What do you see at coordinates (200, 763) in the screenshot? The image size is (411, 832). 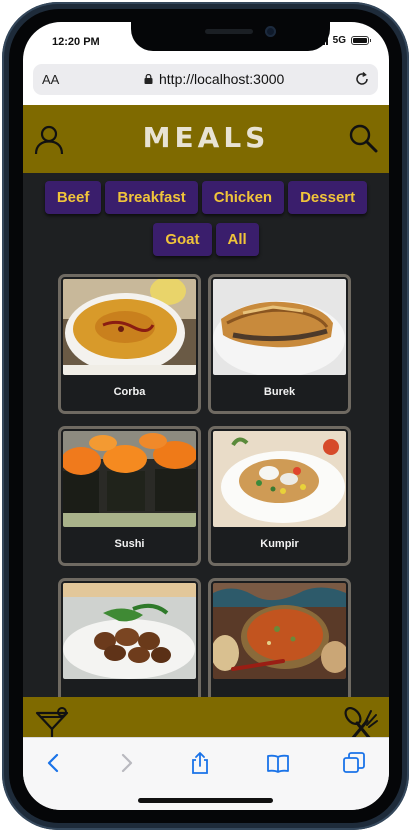 I see `share-icon` at bounding box center [200, 763].